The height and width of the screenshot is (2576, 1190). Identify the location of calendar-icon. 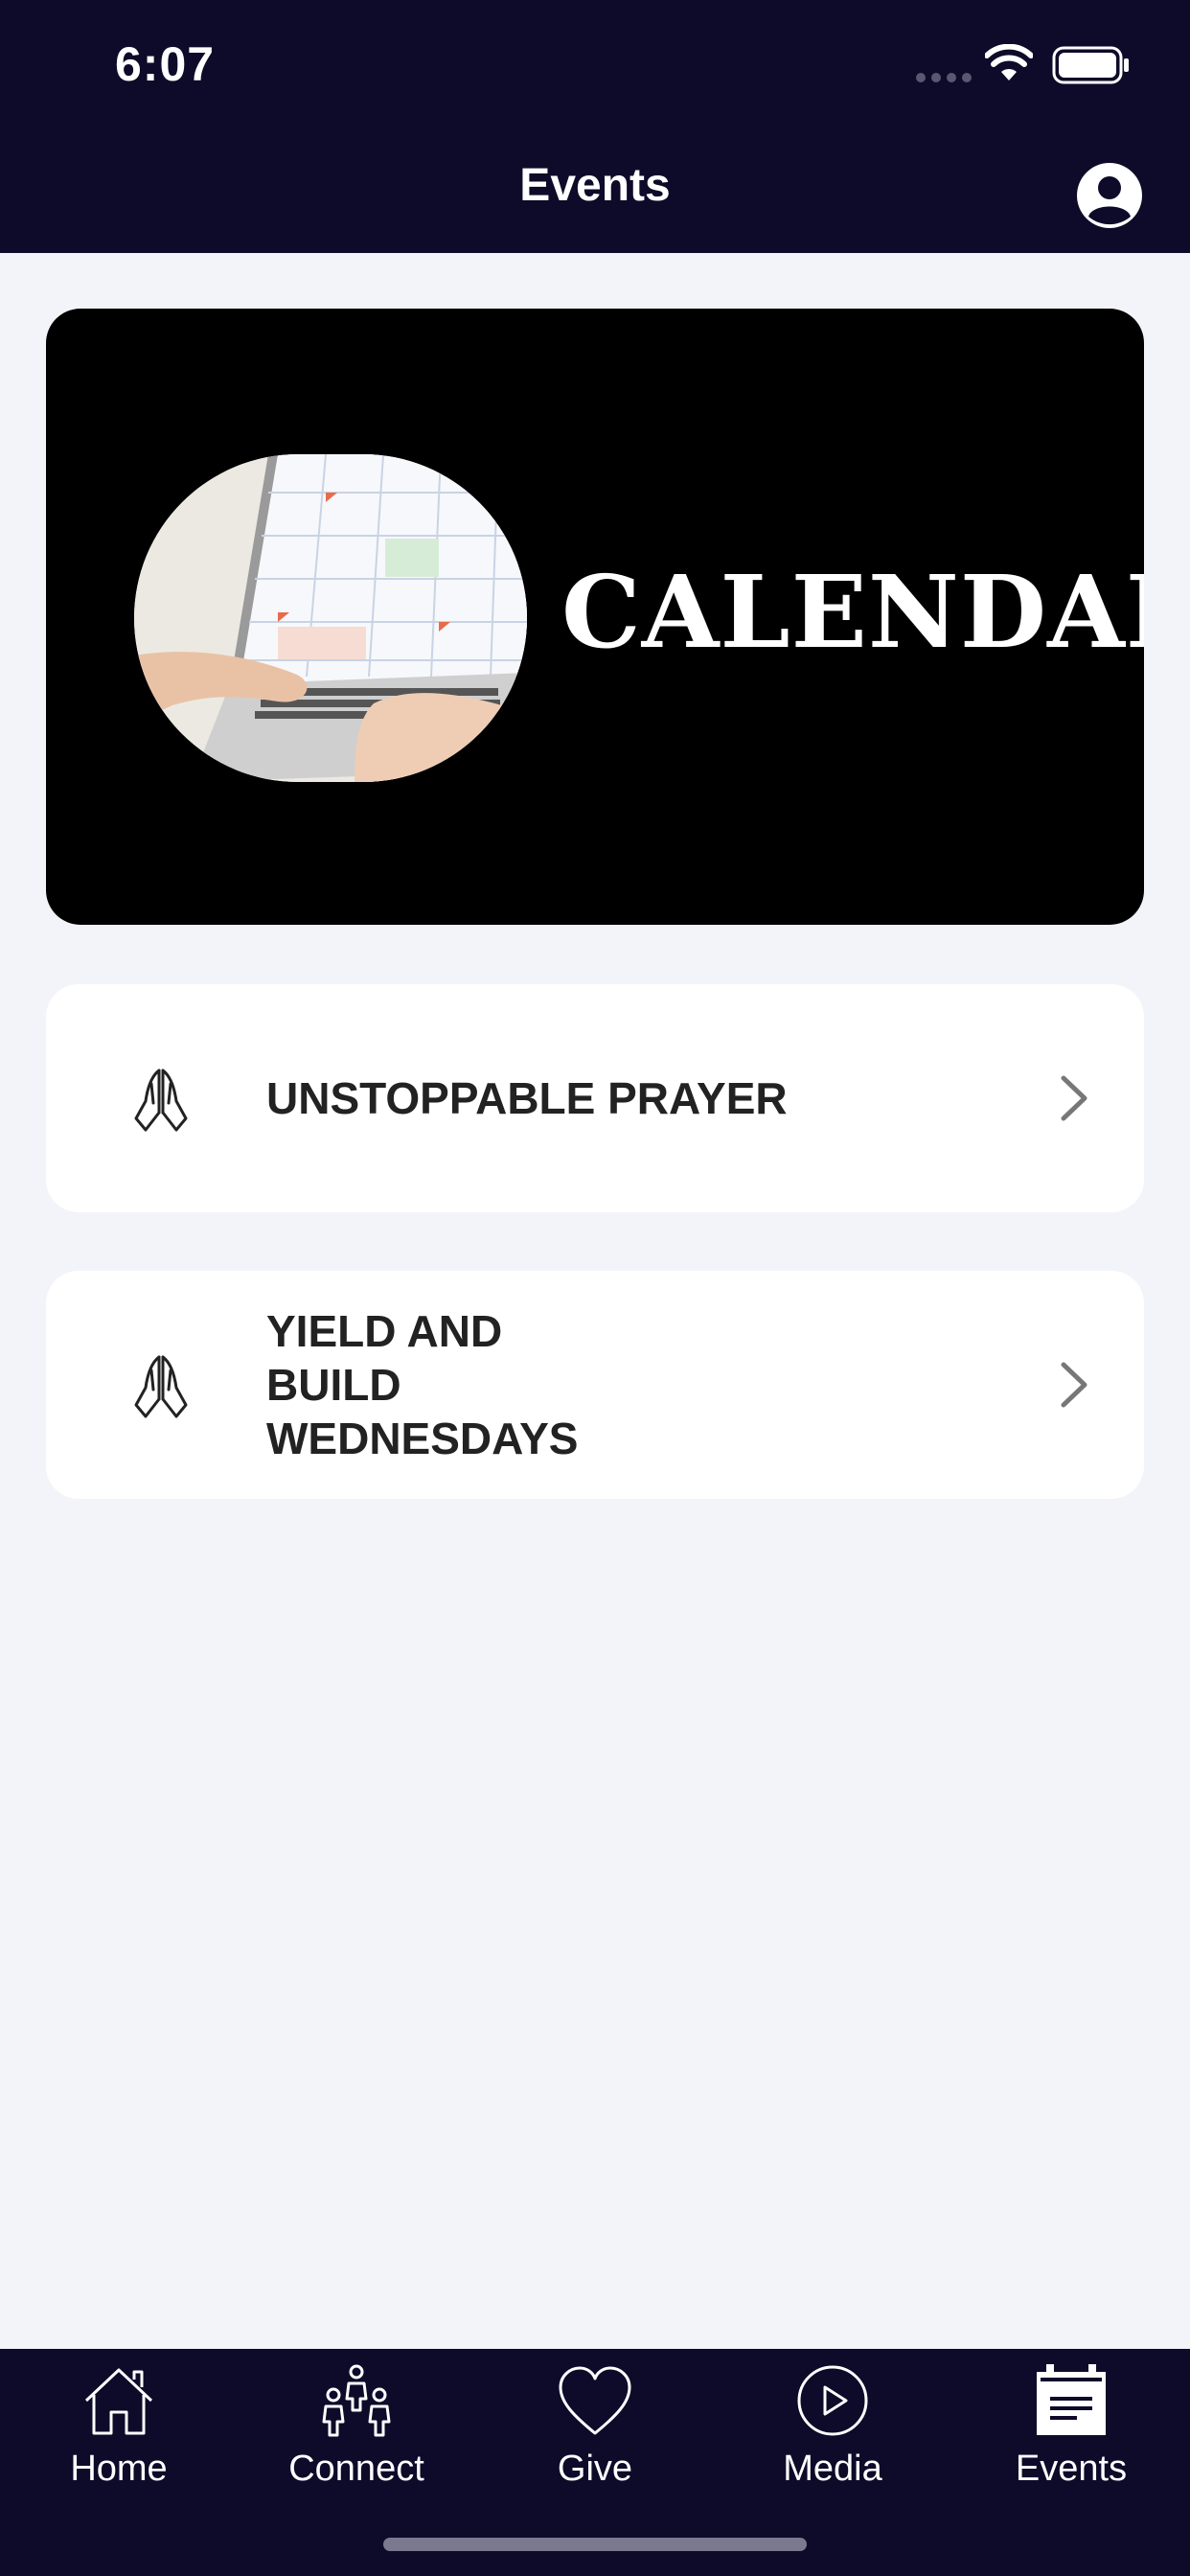
(1071, 2399).